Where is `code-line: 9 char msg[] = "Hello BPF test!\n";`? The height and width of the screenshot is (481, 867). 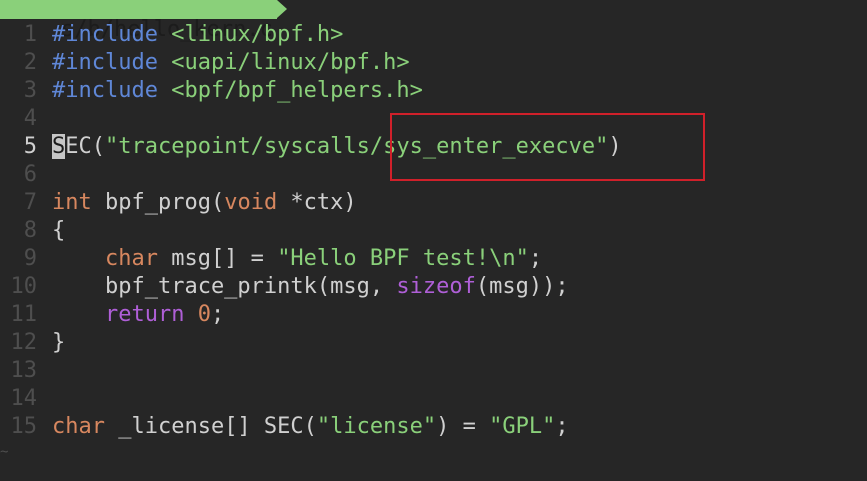
code-line: 9 char msg[] = "Hello BPF test!\n"; is located at coordinates (433, 259).